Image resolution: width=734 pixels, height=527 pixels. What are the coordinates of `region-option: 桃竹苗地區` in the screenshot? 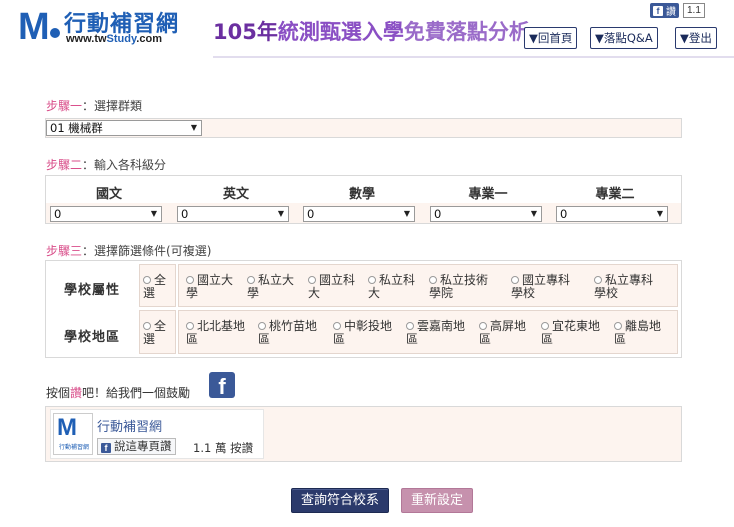 It's located at (287, 333).